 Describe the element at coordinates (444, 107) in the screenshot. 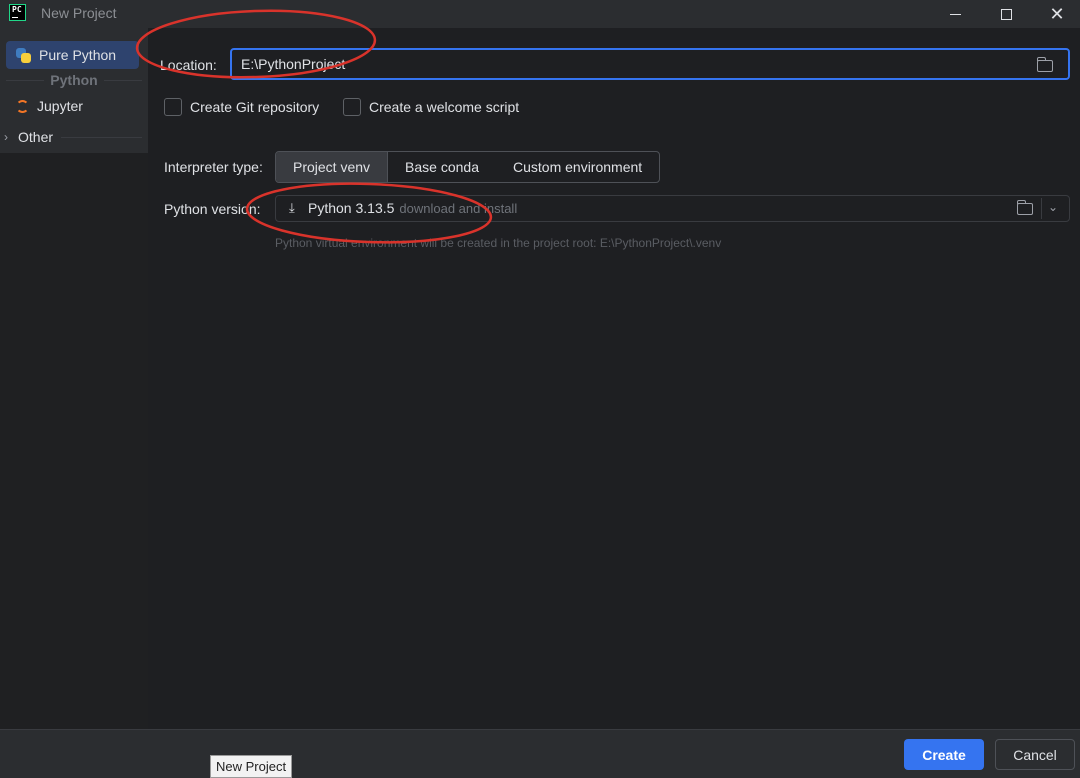

I see `welcome-script-label: Create a welcome script` at that location.